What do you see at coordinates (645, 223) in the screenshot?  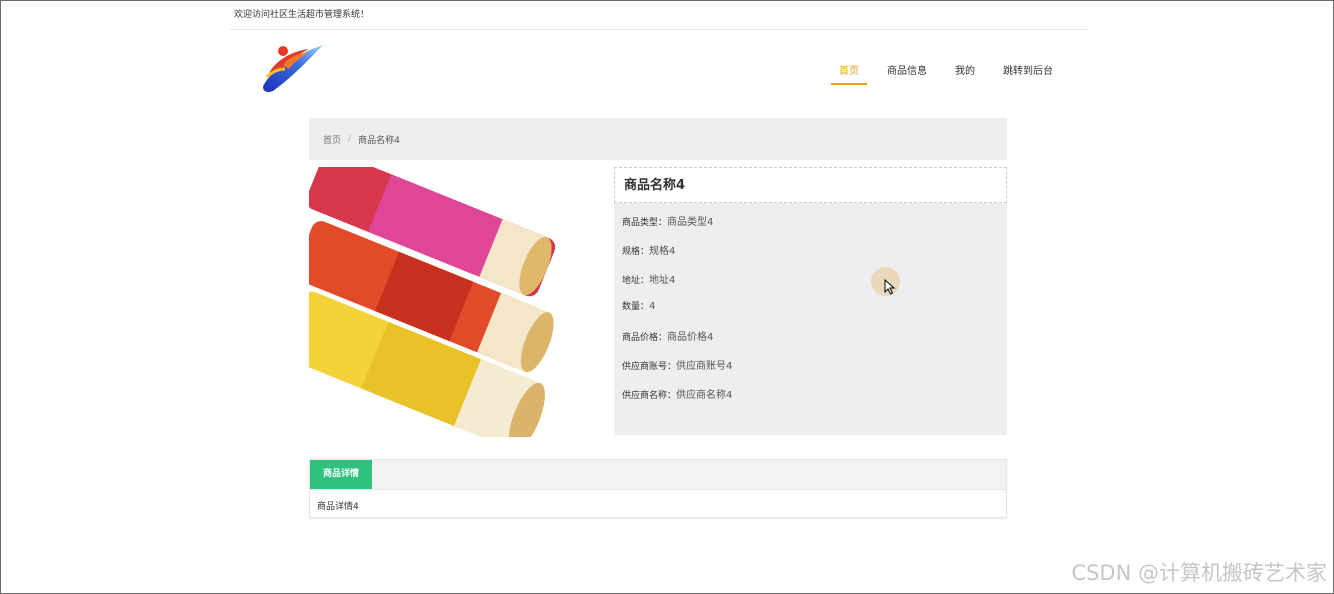 I see `field-label: 商品类型：` at bounding box center [645, 223].